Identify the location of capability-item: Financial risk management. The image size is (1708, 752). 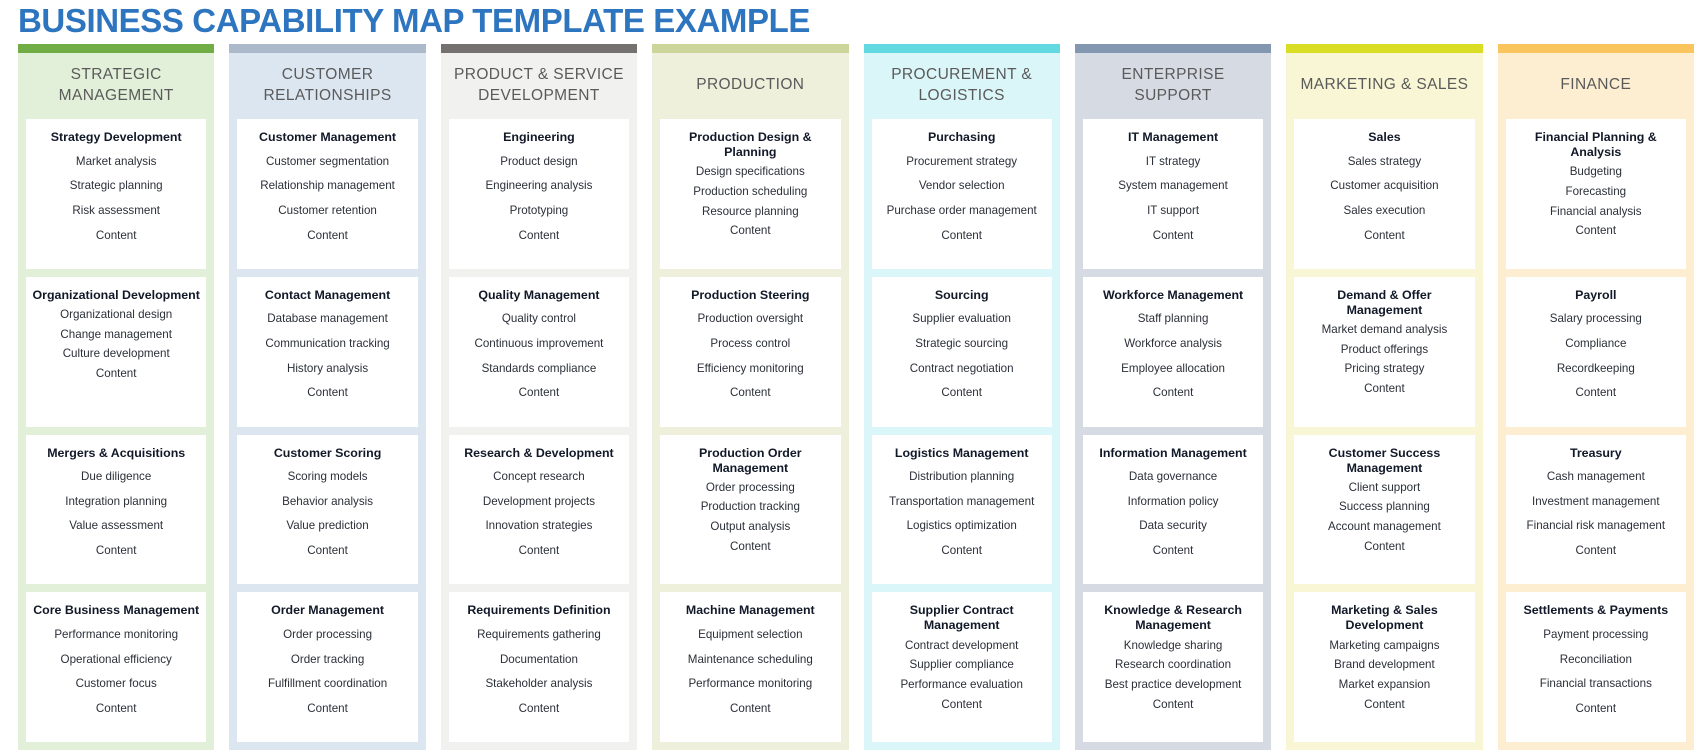
(1596, 526).